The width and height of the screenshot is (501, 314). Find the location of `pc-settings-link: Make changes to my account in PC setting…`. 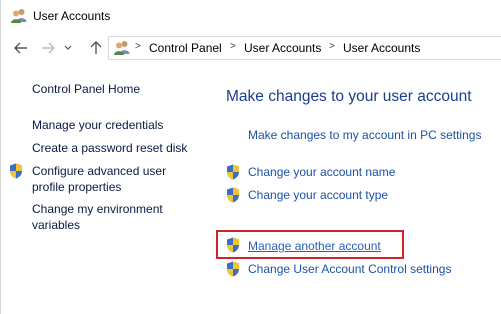

pc-settings-link: Make changes to my account in PC setting… is located at coordinates (364, 135).